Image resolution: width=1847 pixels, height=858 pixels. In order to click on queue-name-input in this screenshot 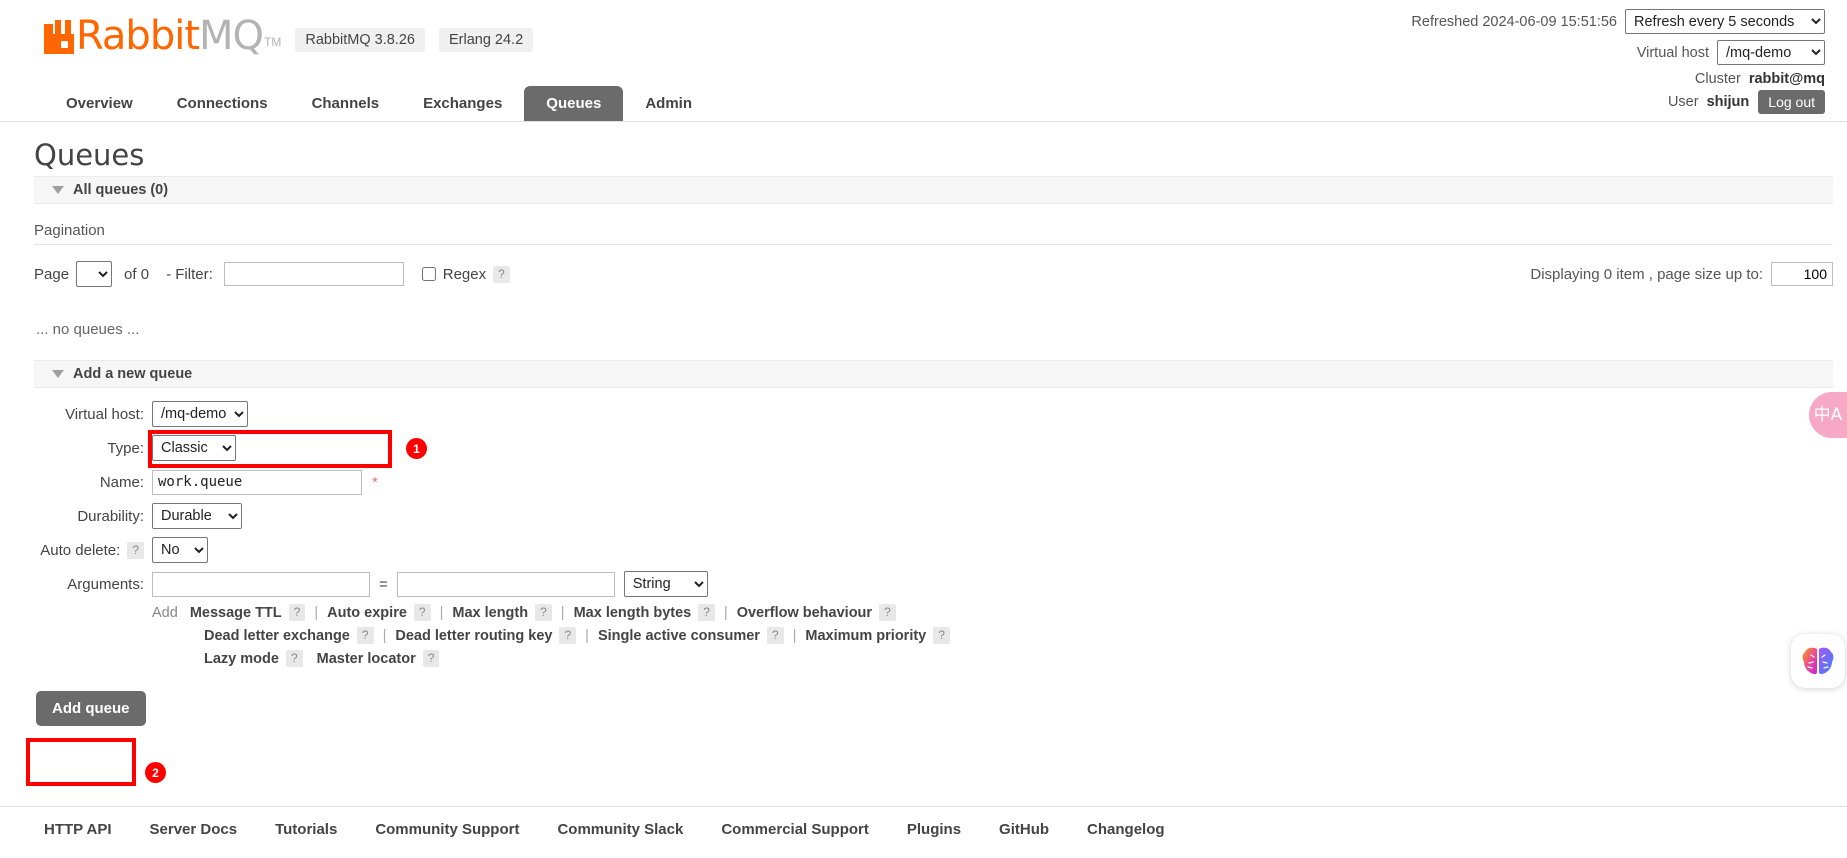, I will do `click(257, 482)`.